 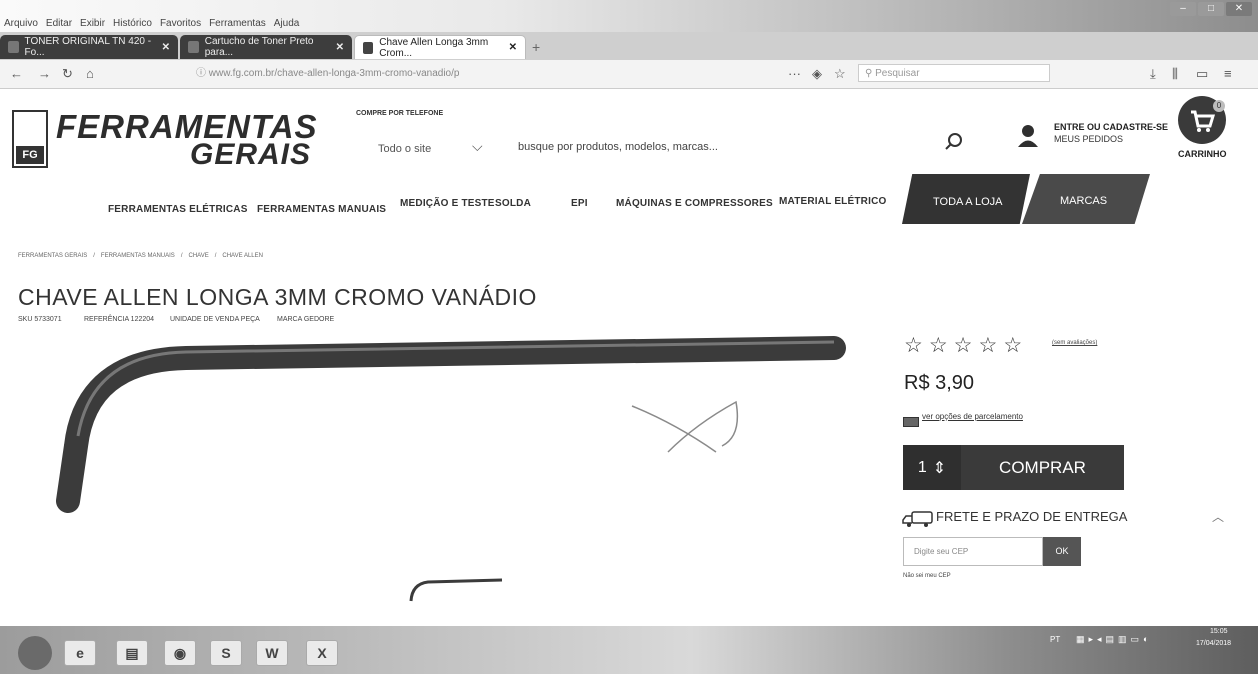 What do you see at coordinates (1111, 127) in the screenshot?
I see `login-link: ENTRE OU CADASTRE-SE` at bounding box center [1111, 127].